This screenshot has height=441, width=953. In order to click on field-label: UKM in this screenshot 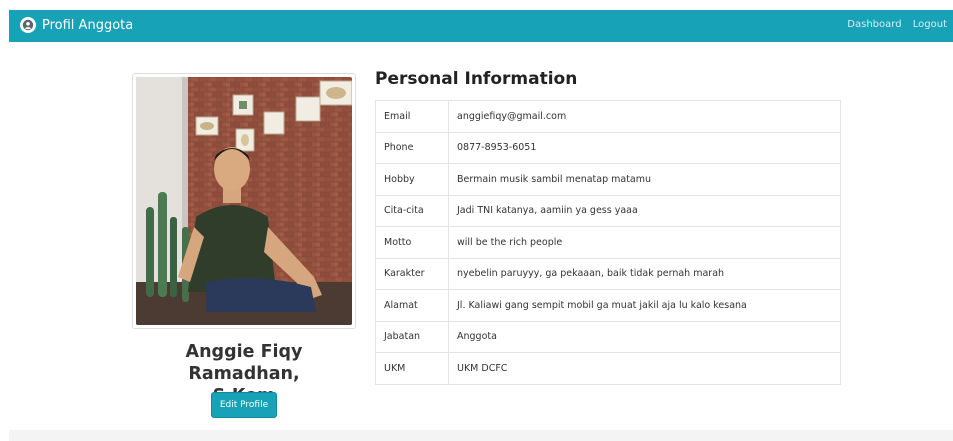, I will do `click(412, 368)`.